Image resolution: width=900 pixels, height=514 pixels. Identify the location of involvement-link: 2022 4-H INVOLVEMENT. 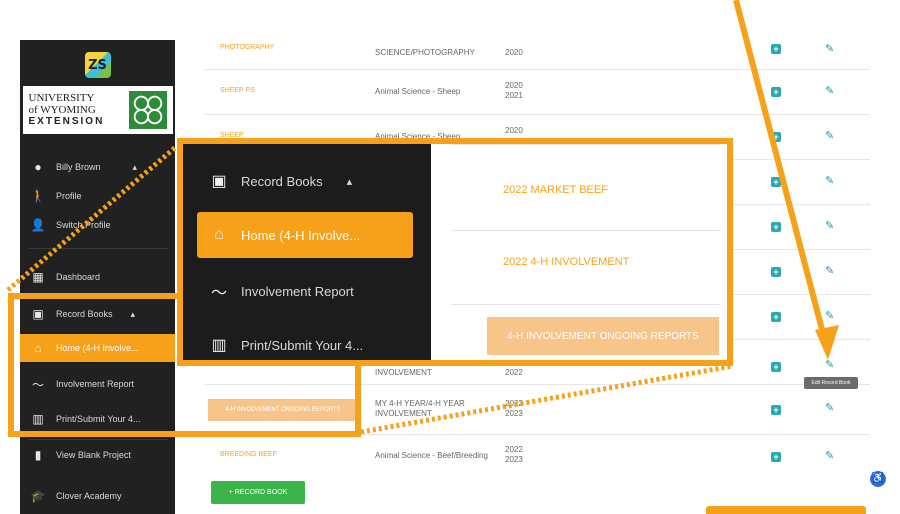
(566, 262).